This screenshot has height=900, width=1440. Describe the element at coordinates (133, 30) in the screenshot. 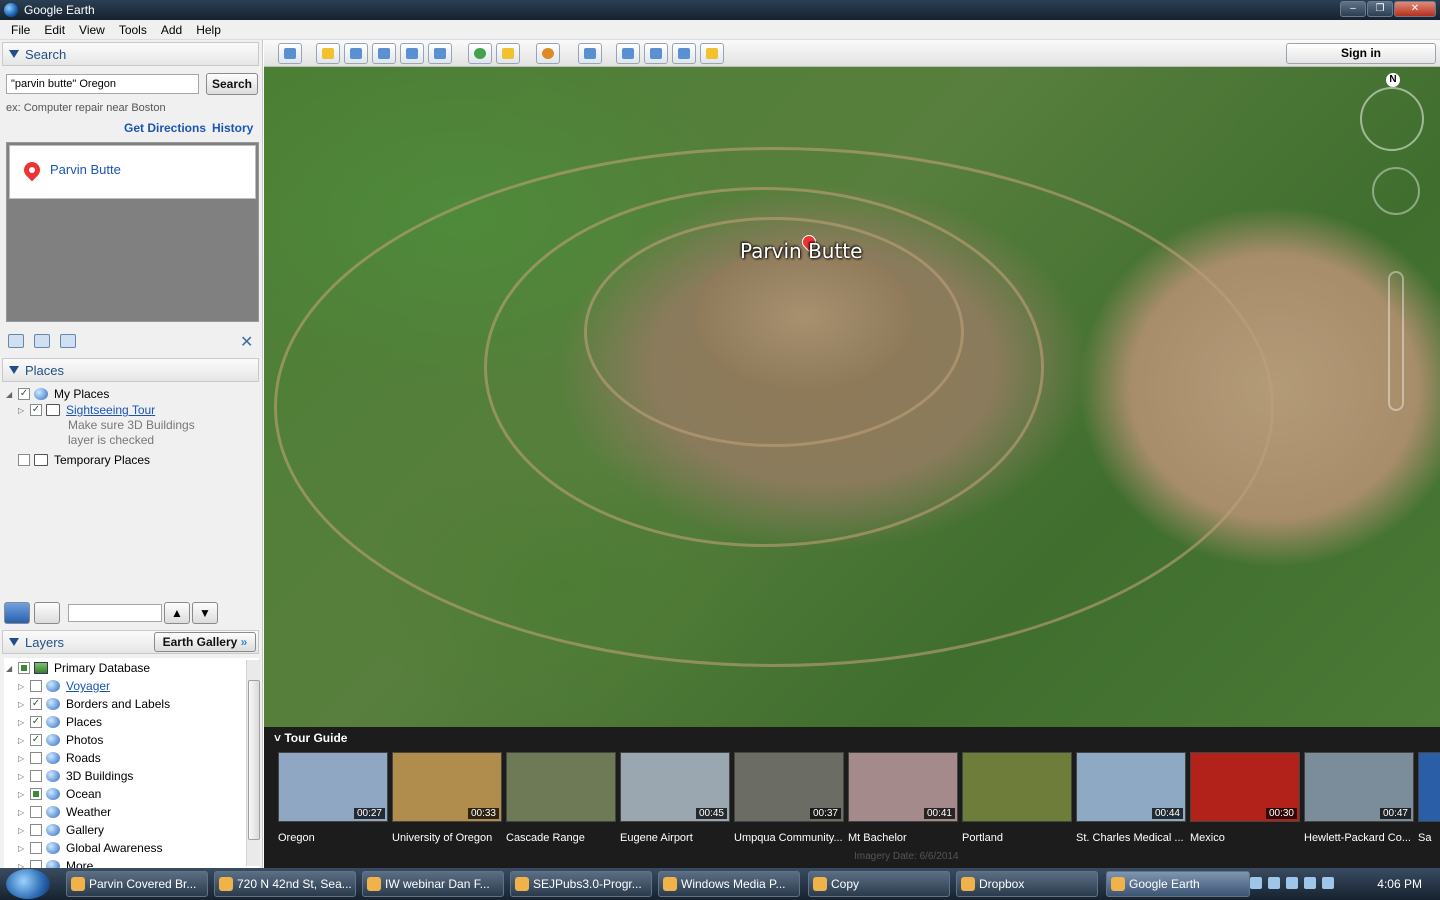

I see `menu-tools: Tools` at that location.